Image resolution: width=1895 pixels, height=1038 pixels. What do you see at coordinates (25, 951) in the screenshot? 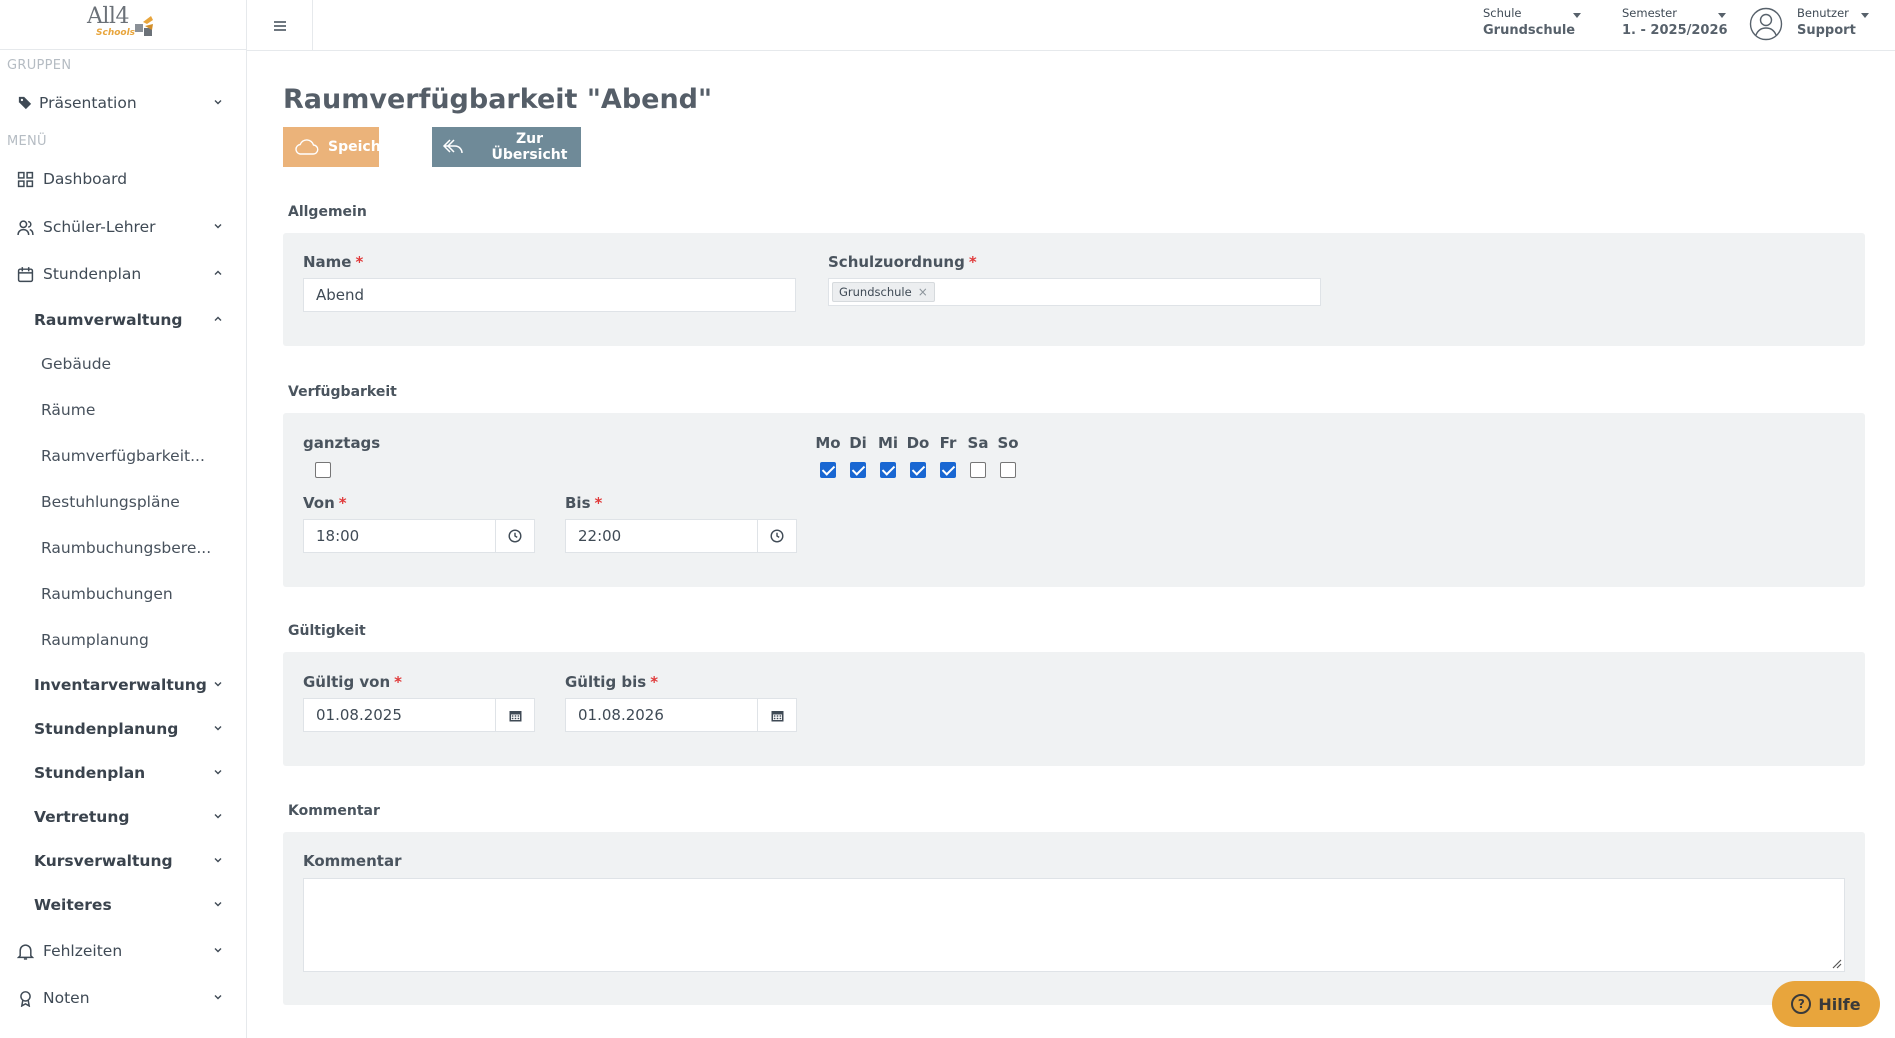
I see `bell-icon` at bounding box center [25, 951].